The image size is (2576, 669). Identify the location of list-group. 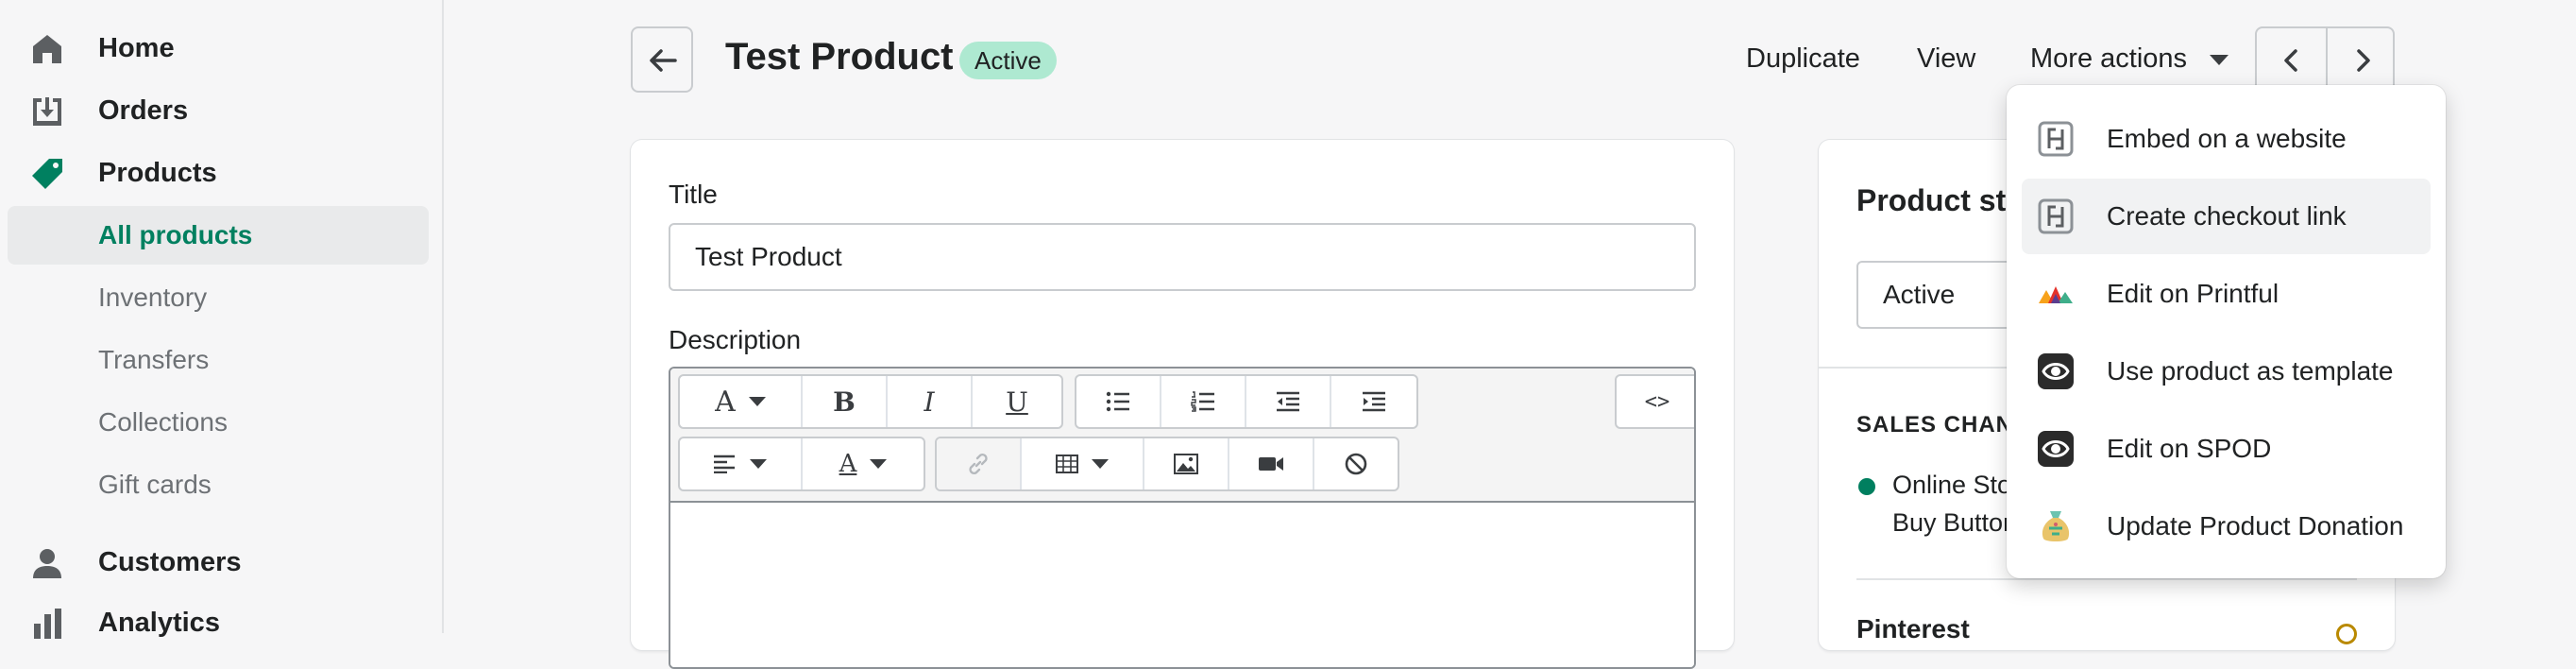
(1246, 401).